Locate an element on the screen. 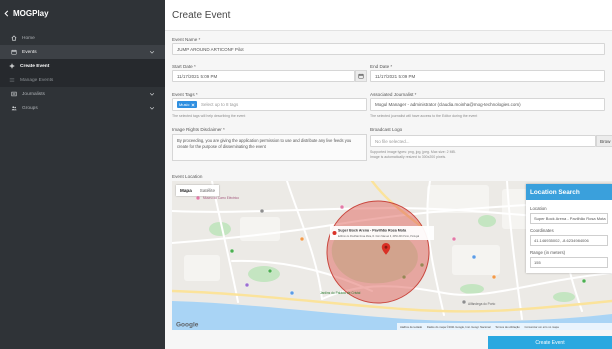  map-place-name: Alfândega do Porto is located at coordinates (482, 304).